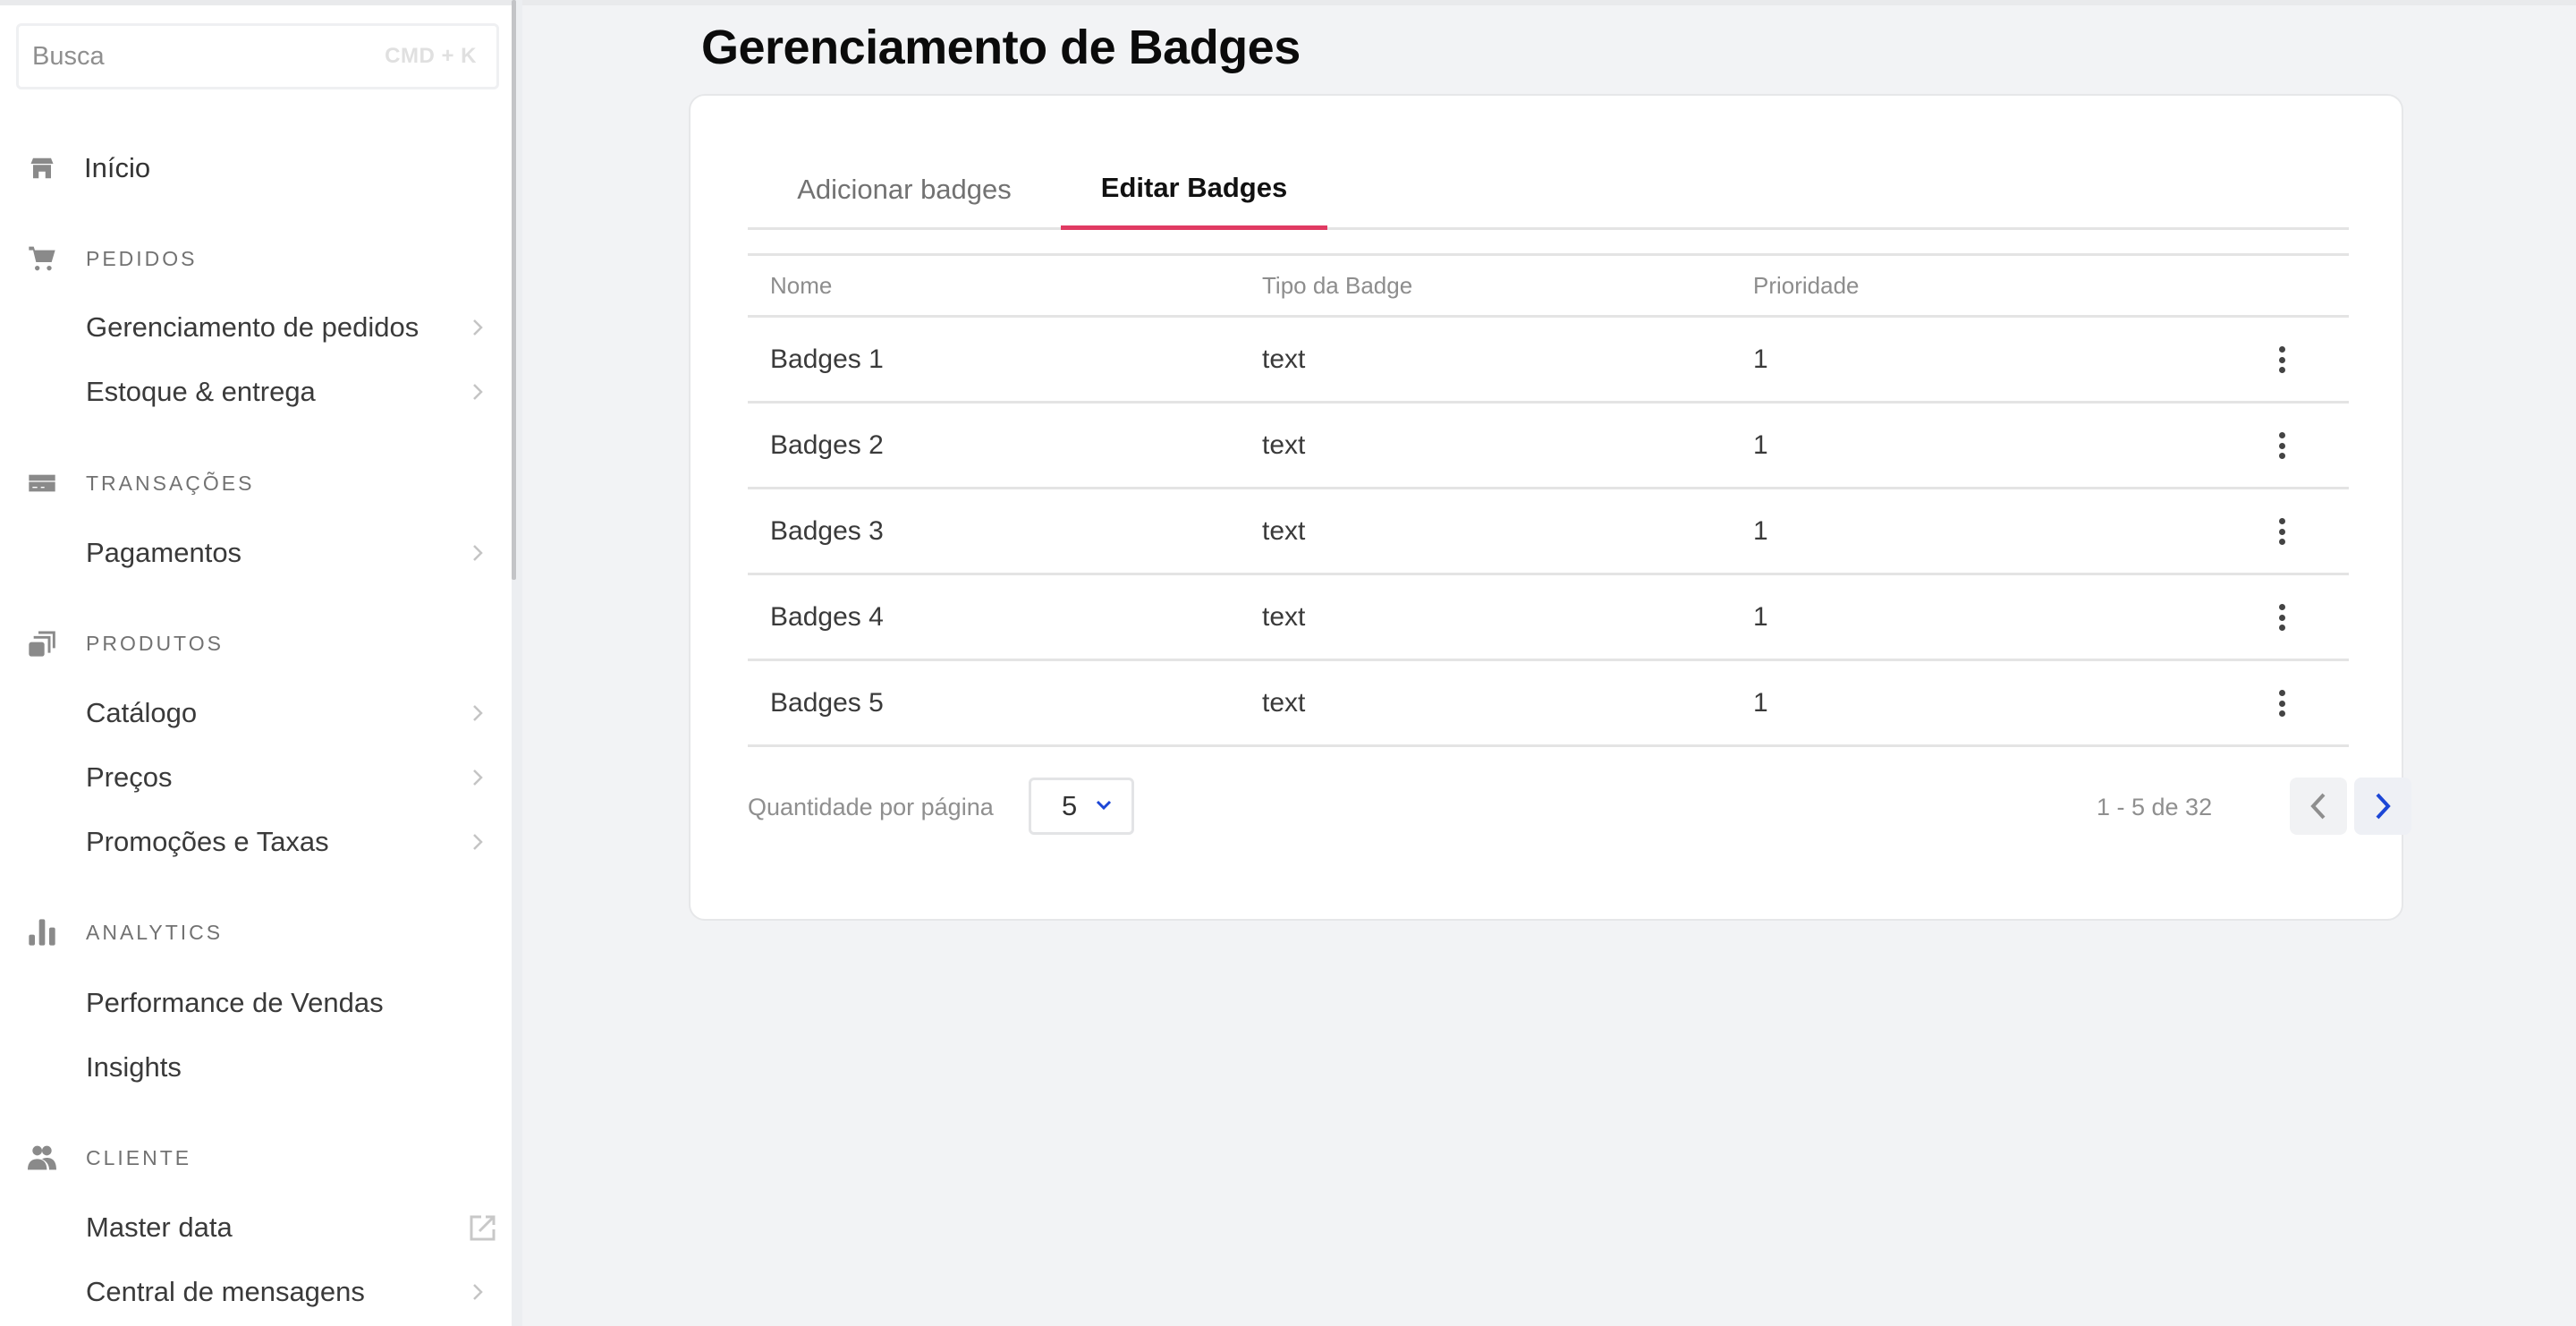 The width and height of the screenshot is (2576, 1326). Describe the element at coordinates (250, 1067) in the screenshot. I see `sidebar-item-insights: Insights` at that location.